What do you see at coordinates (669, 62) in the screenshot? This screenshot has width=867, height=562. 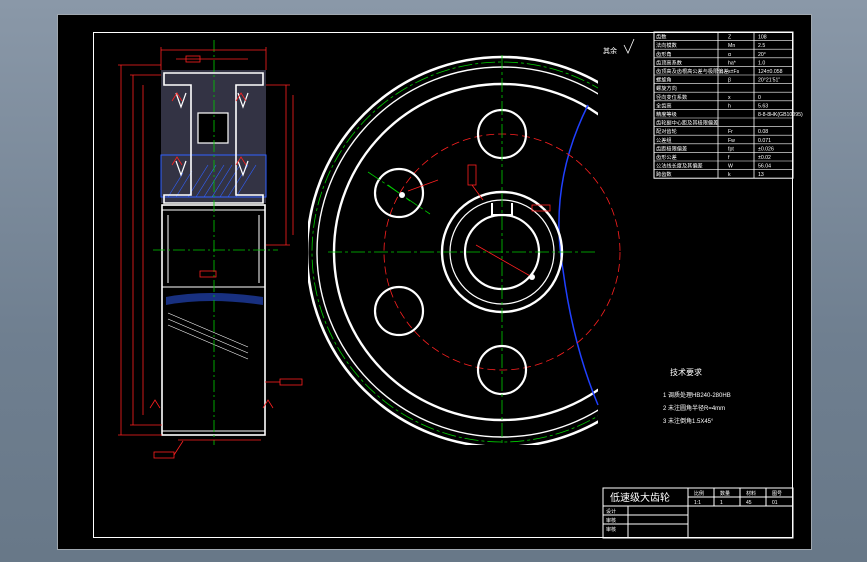 I see `gear-table-label: 齿顶高系数` at bounding box center [669, 62].